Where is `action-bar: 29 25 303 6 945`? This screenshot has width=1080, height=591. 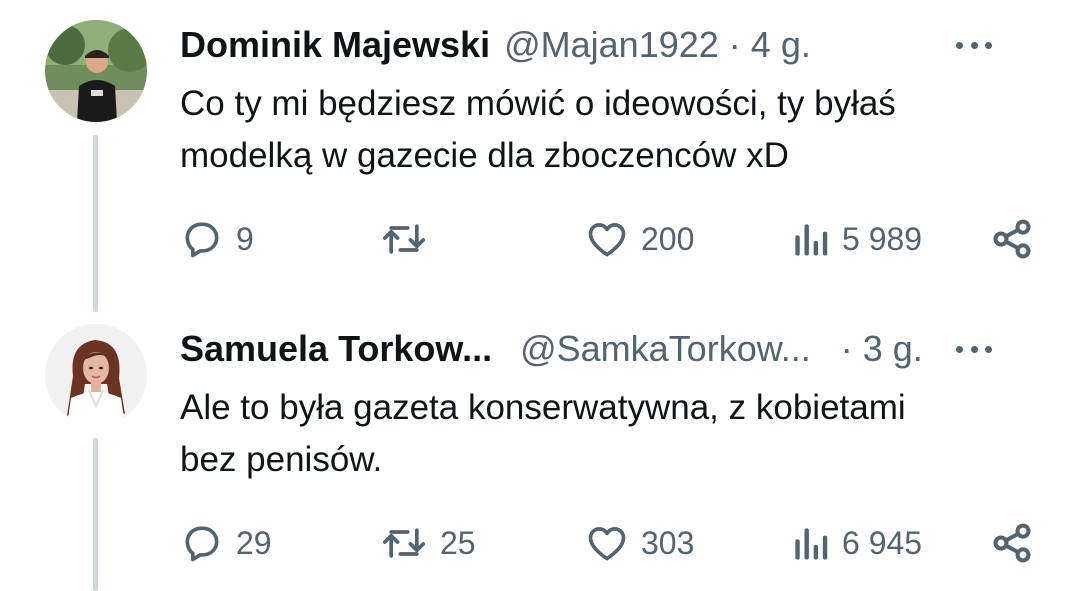
action-bar: 29 25 303 6 945 is located at coordinates (610, 543).